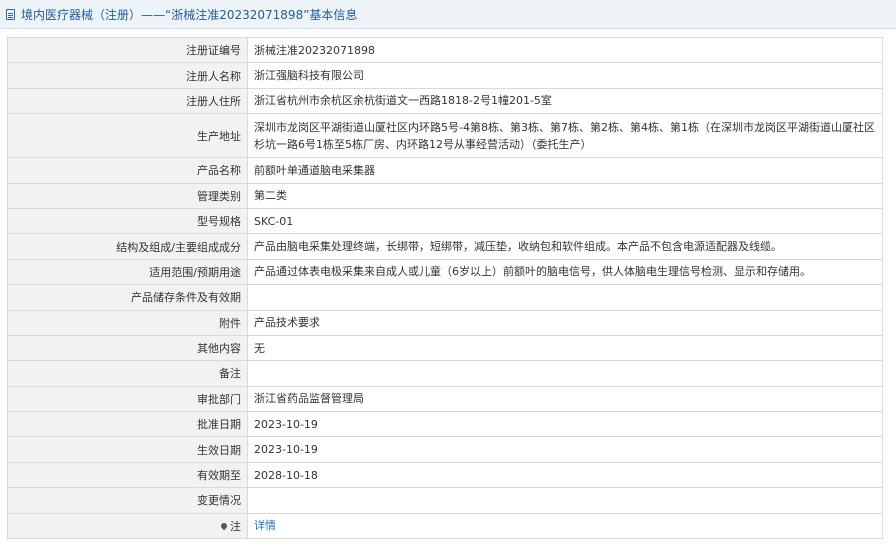 The height and width of the screenshot is (551, 896). I want to click on pin-icon, so click(224, 526).